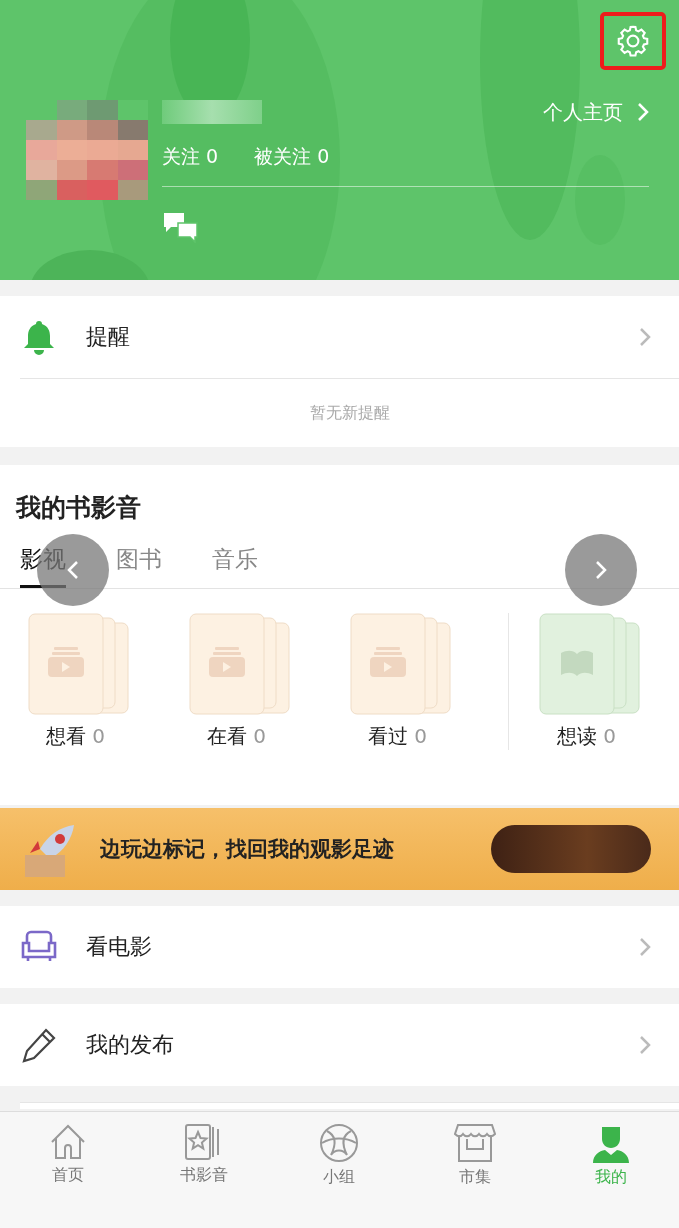 The width and height of the screenshot is (679, 1228). What do you see at coordinates (39, 1045) in the screenshot?
I see `pencil-icon` at bounding box center [39, 1045].